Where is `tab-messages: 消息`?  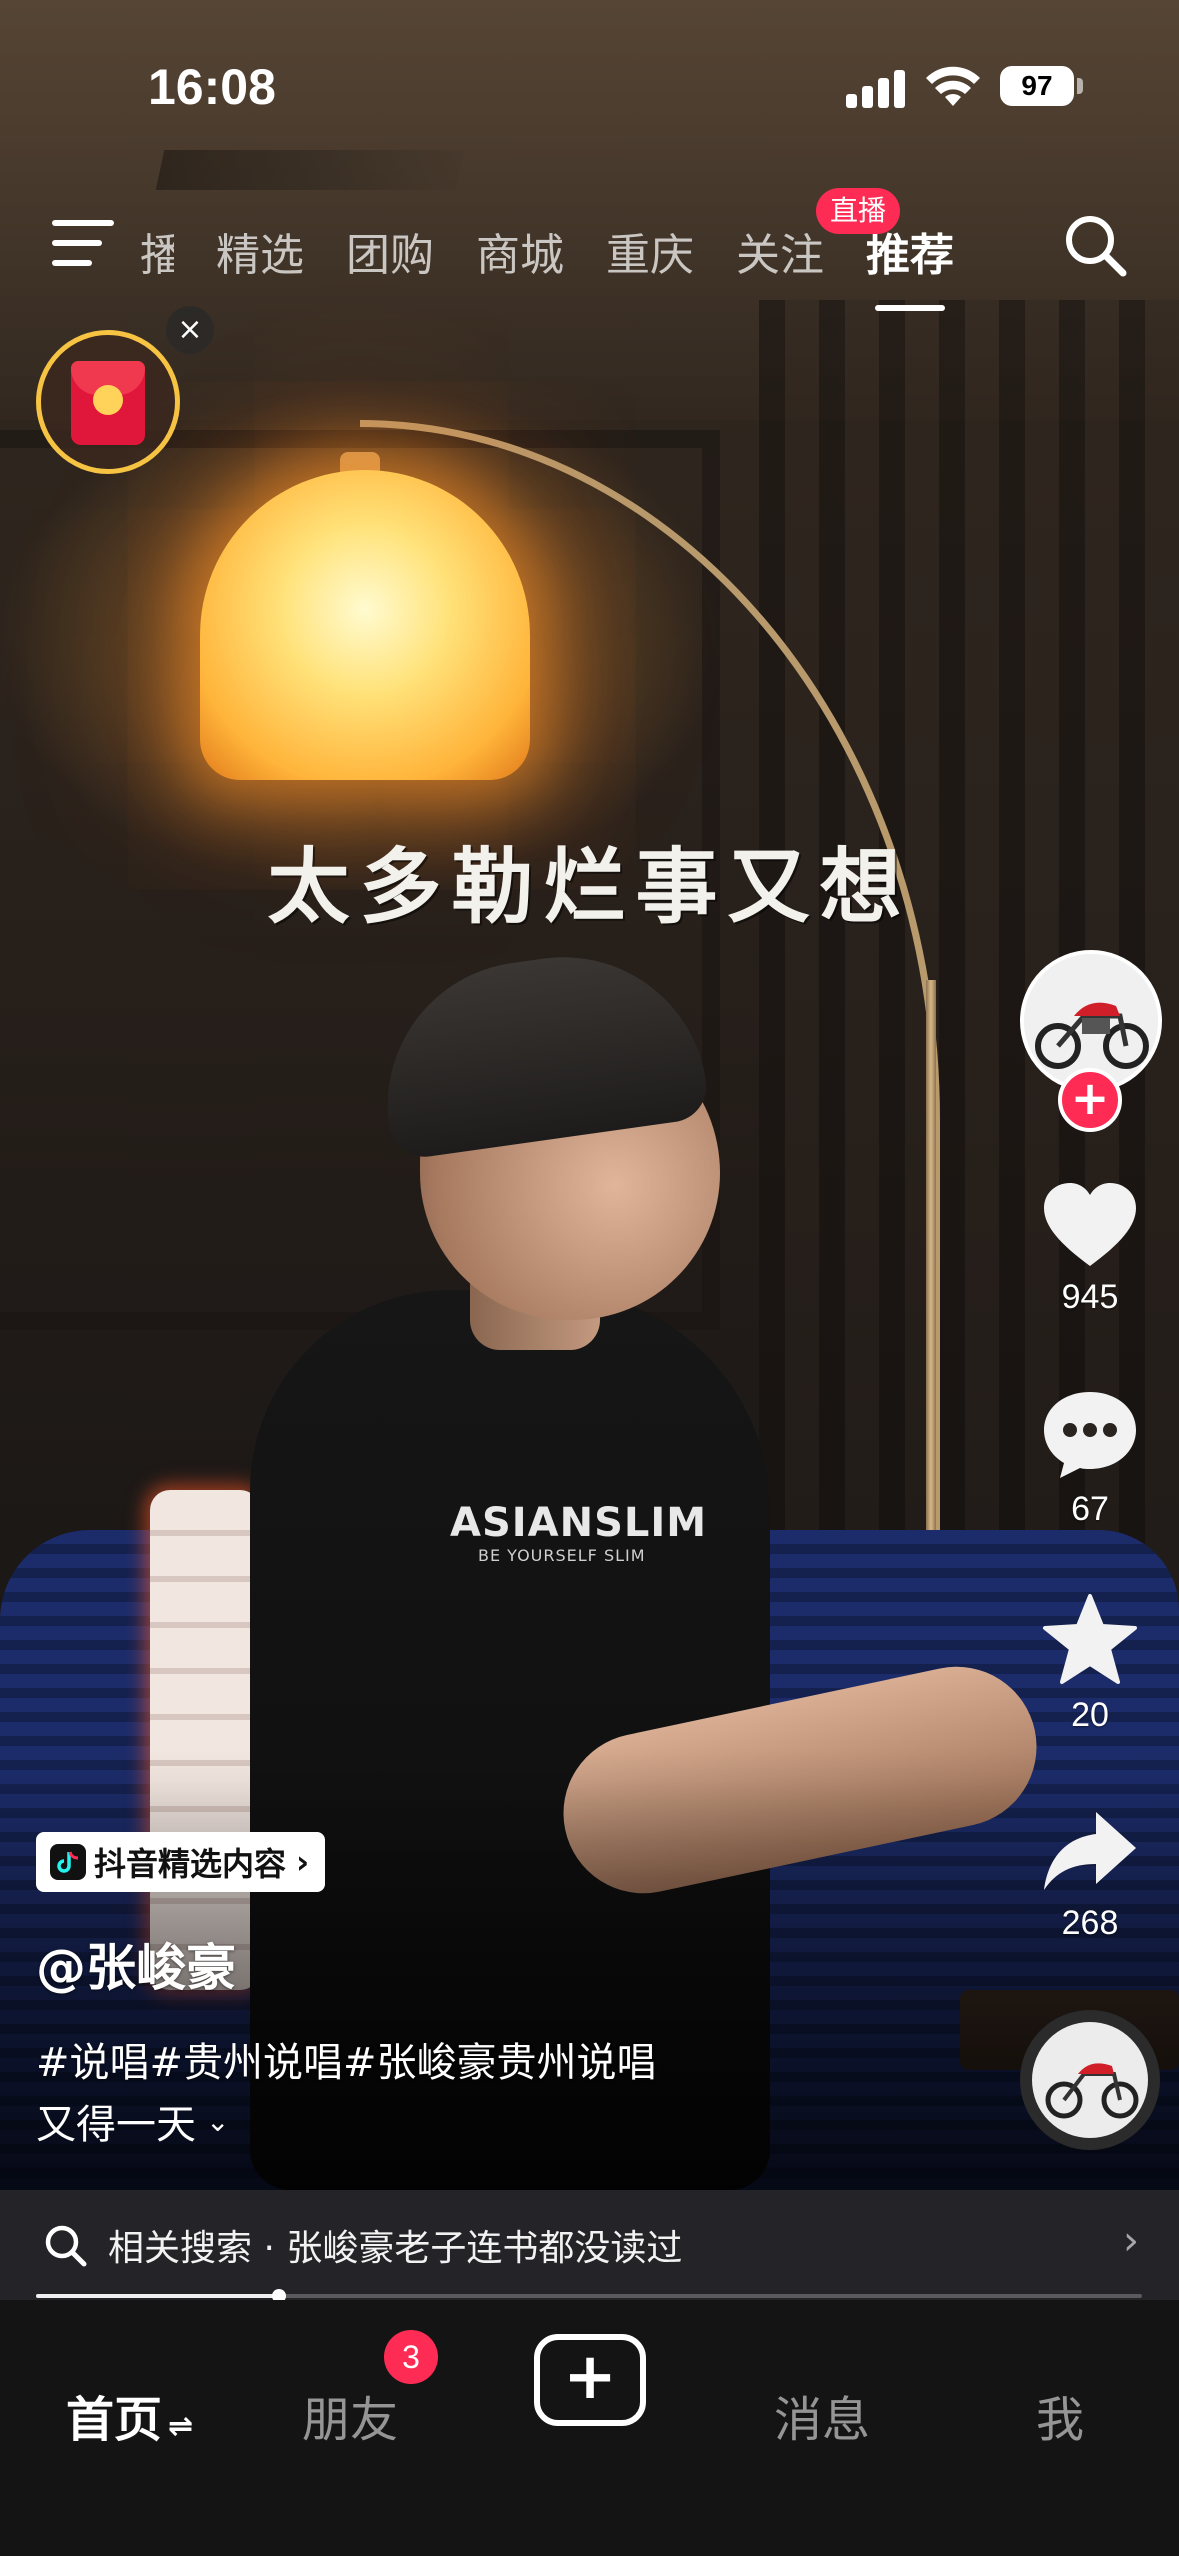 tab-messages: 消息 is located at coordinates (822, 2415).